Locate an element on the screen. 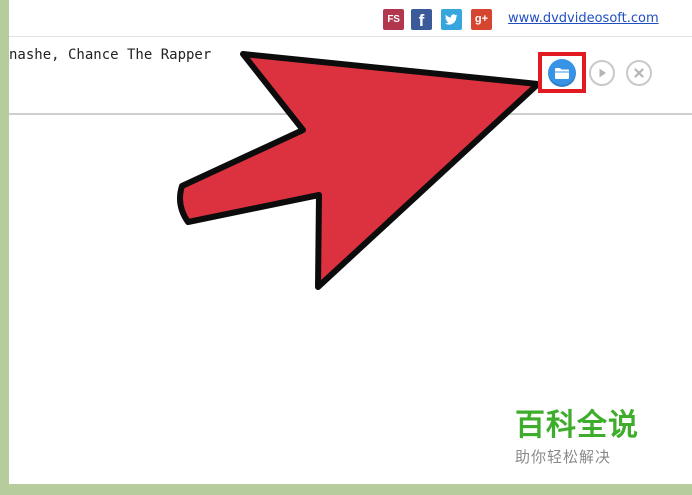 This screenshot has width=692, height=495. remove-button is located at coordinates (639, 73).